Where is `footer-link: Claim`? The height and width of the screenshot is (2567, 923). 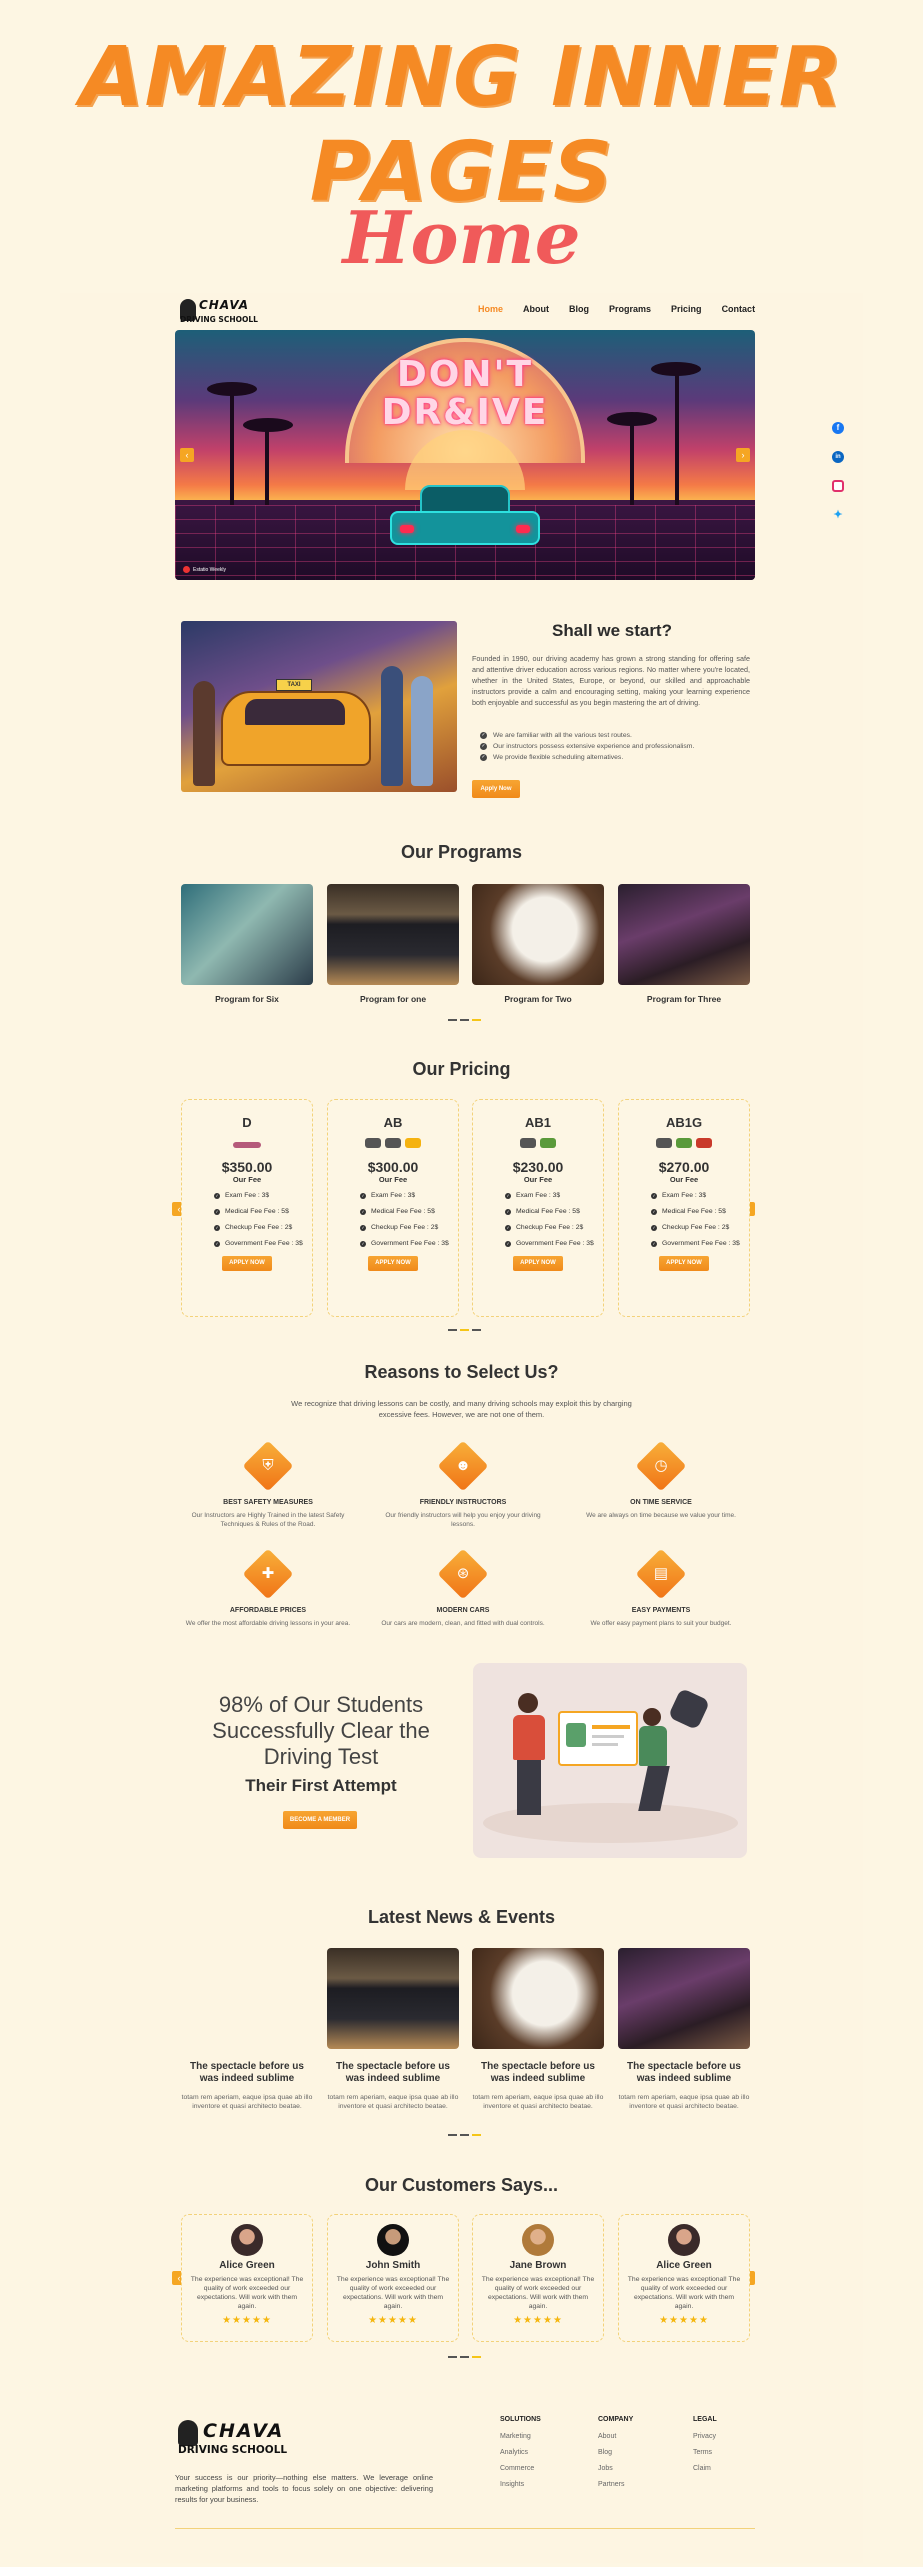 footer-link: Claim is located at coordinates (705, 2468).